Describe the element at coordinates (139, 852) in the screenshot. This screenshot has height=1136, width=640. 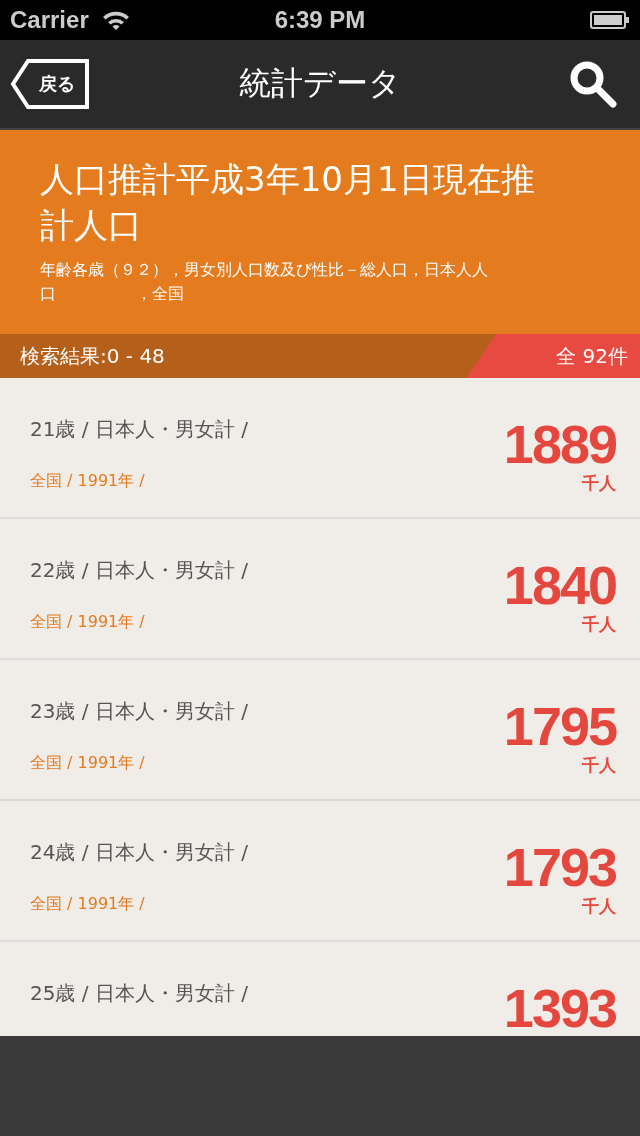
I see `row-label: 24歳 / 日本人・男女計 /` at that location.